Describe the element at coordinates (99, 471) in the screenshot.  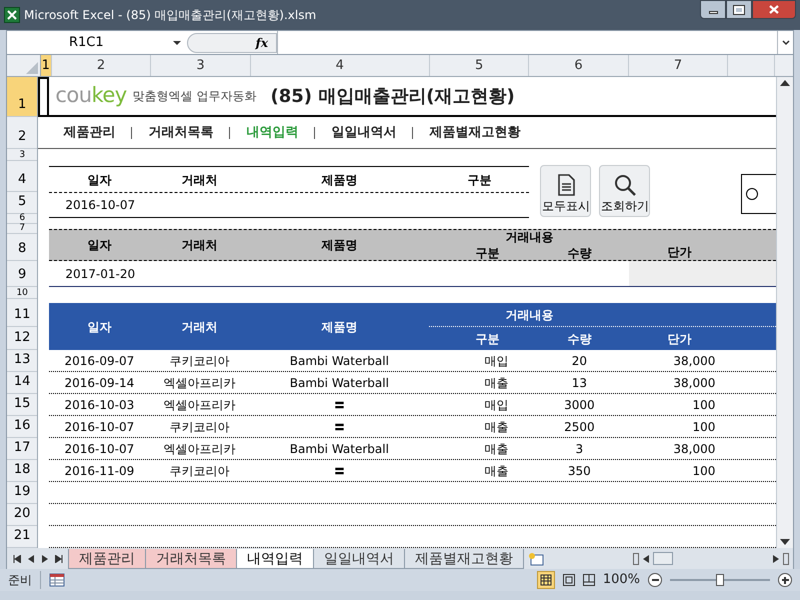
I see `table-cell-text: 2016-11-09` at that location.